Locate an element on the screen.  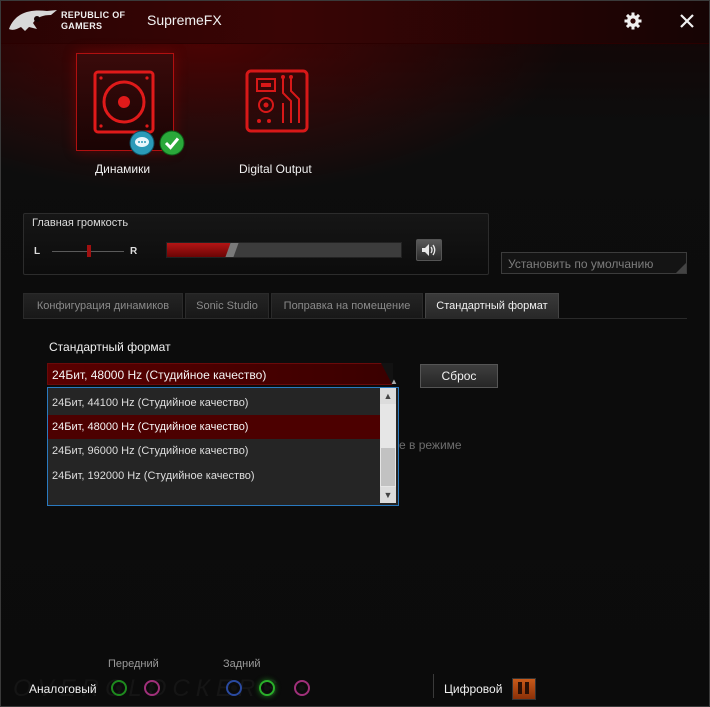
device-digital-output is located at coordinates (277, 101).